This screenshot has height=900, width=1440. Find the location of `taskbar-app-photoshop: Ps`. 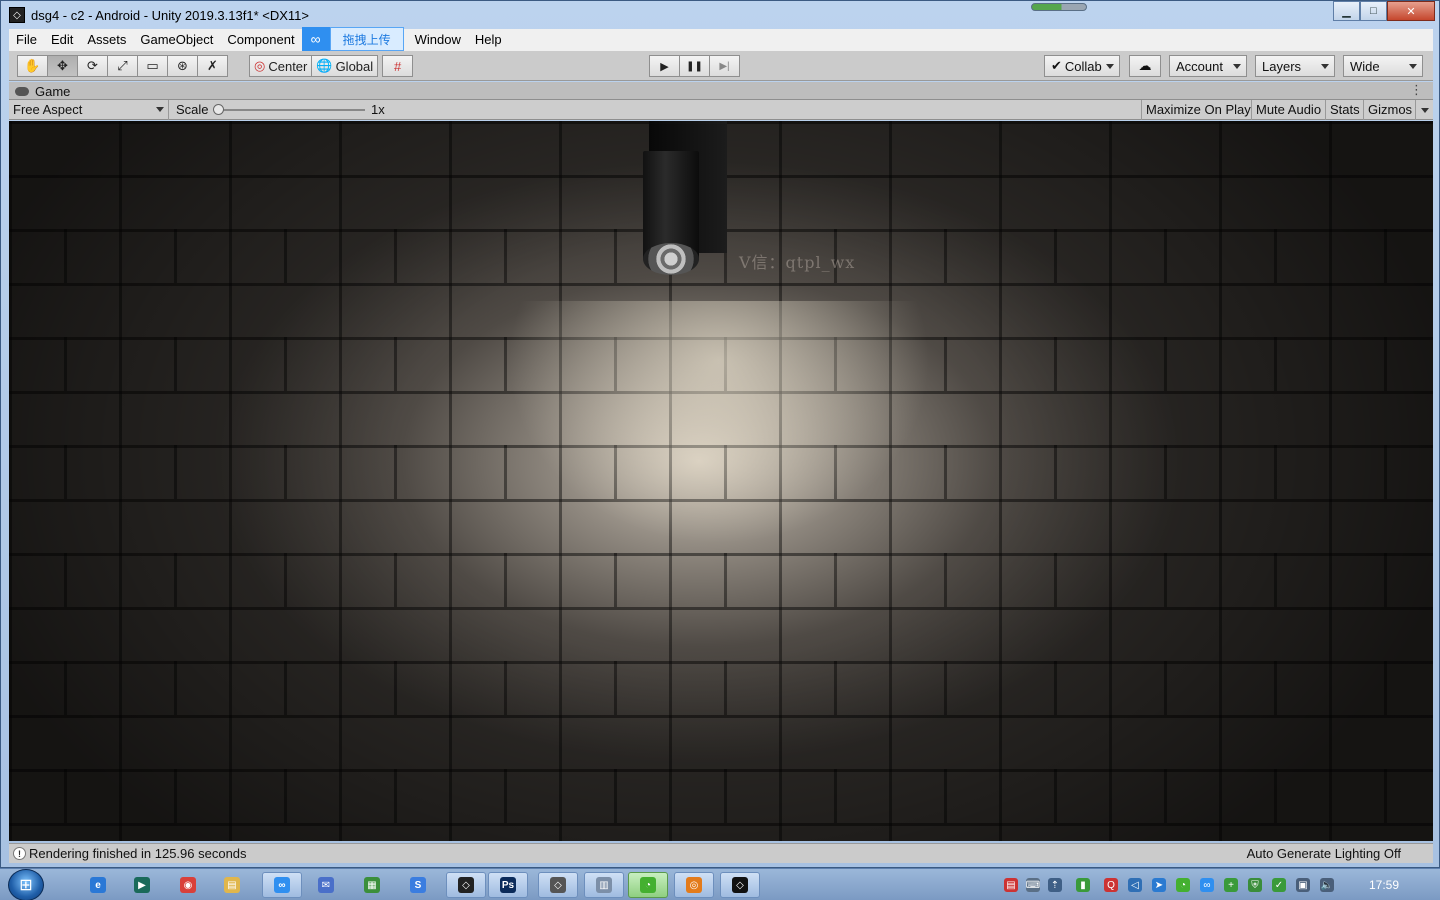

taskbar-app-photoshop: Ps is located at coordinates (508, 885).